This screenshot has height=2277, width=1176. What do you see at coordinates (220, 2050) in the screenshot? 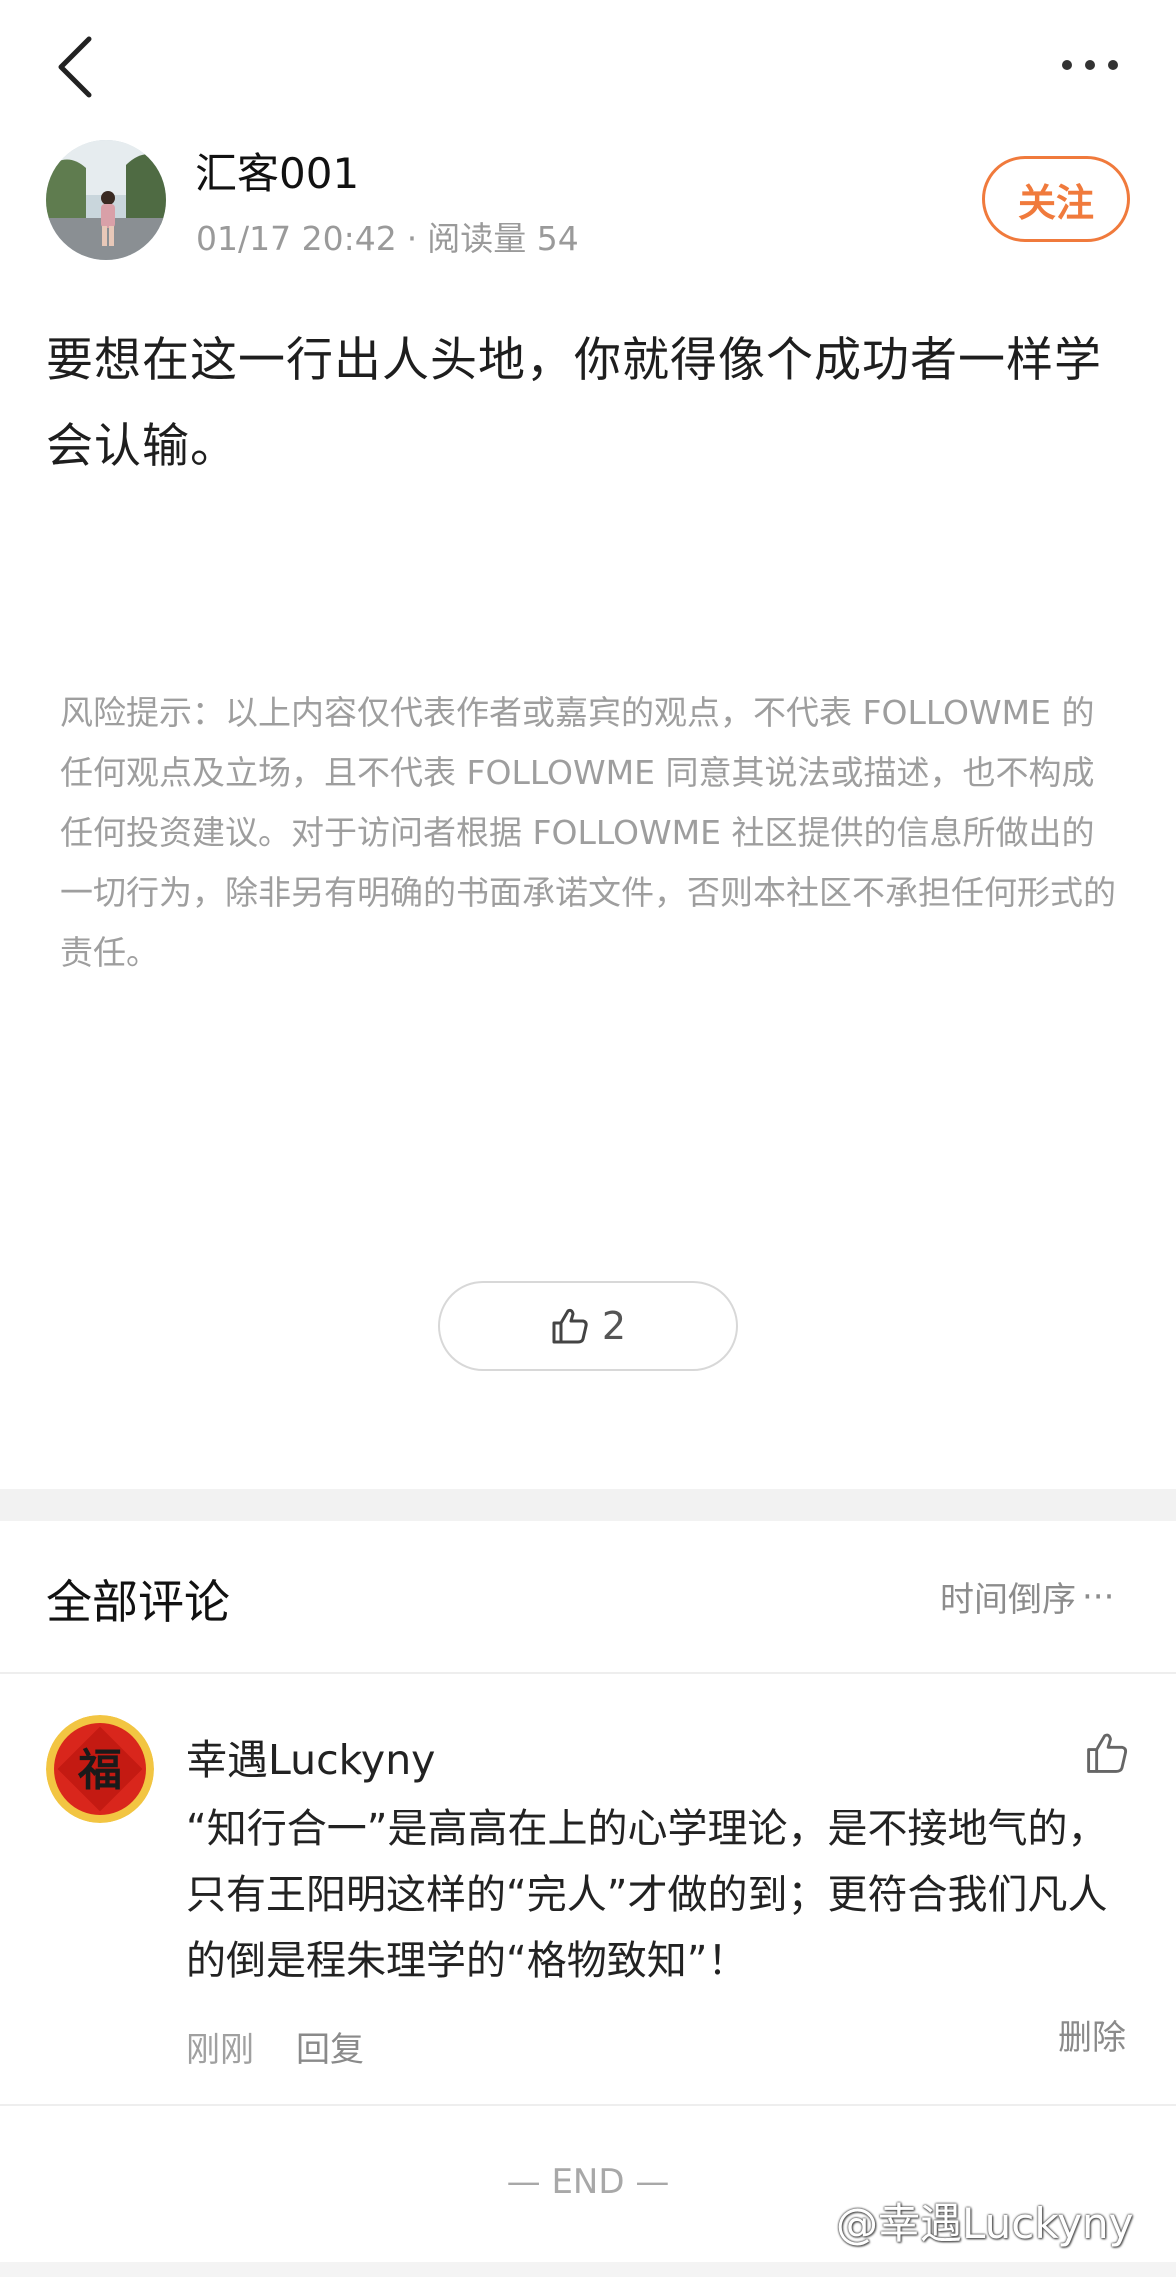
I see `comment-time: 刚刚` at bounding box center [220, 2050].